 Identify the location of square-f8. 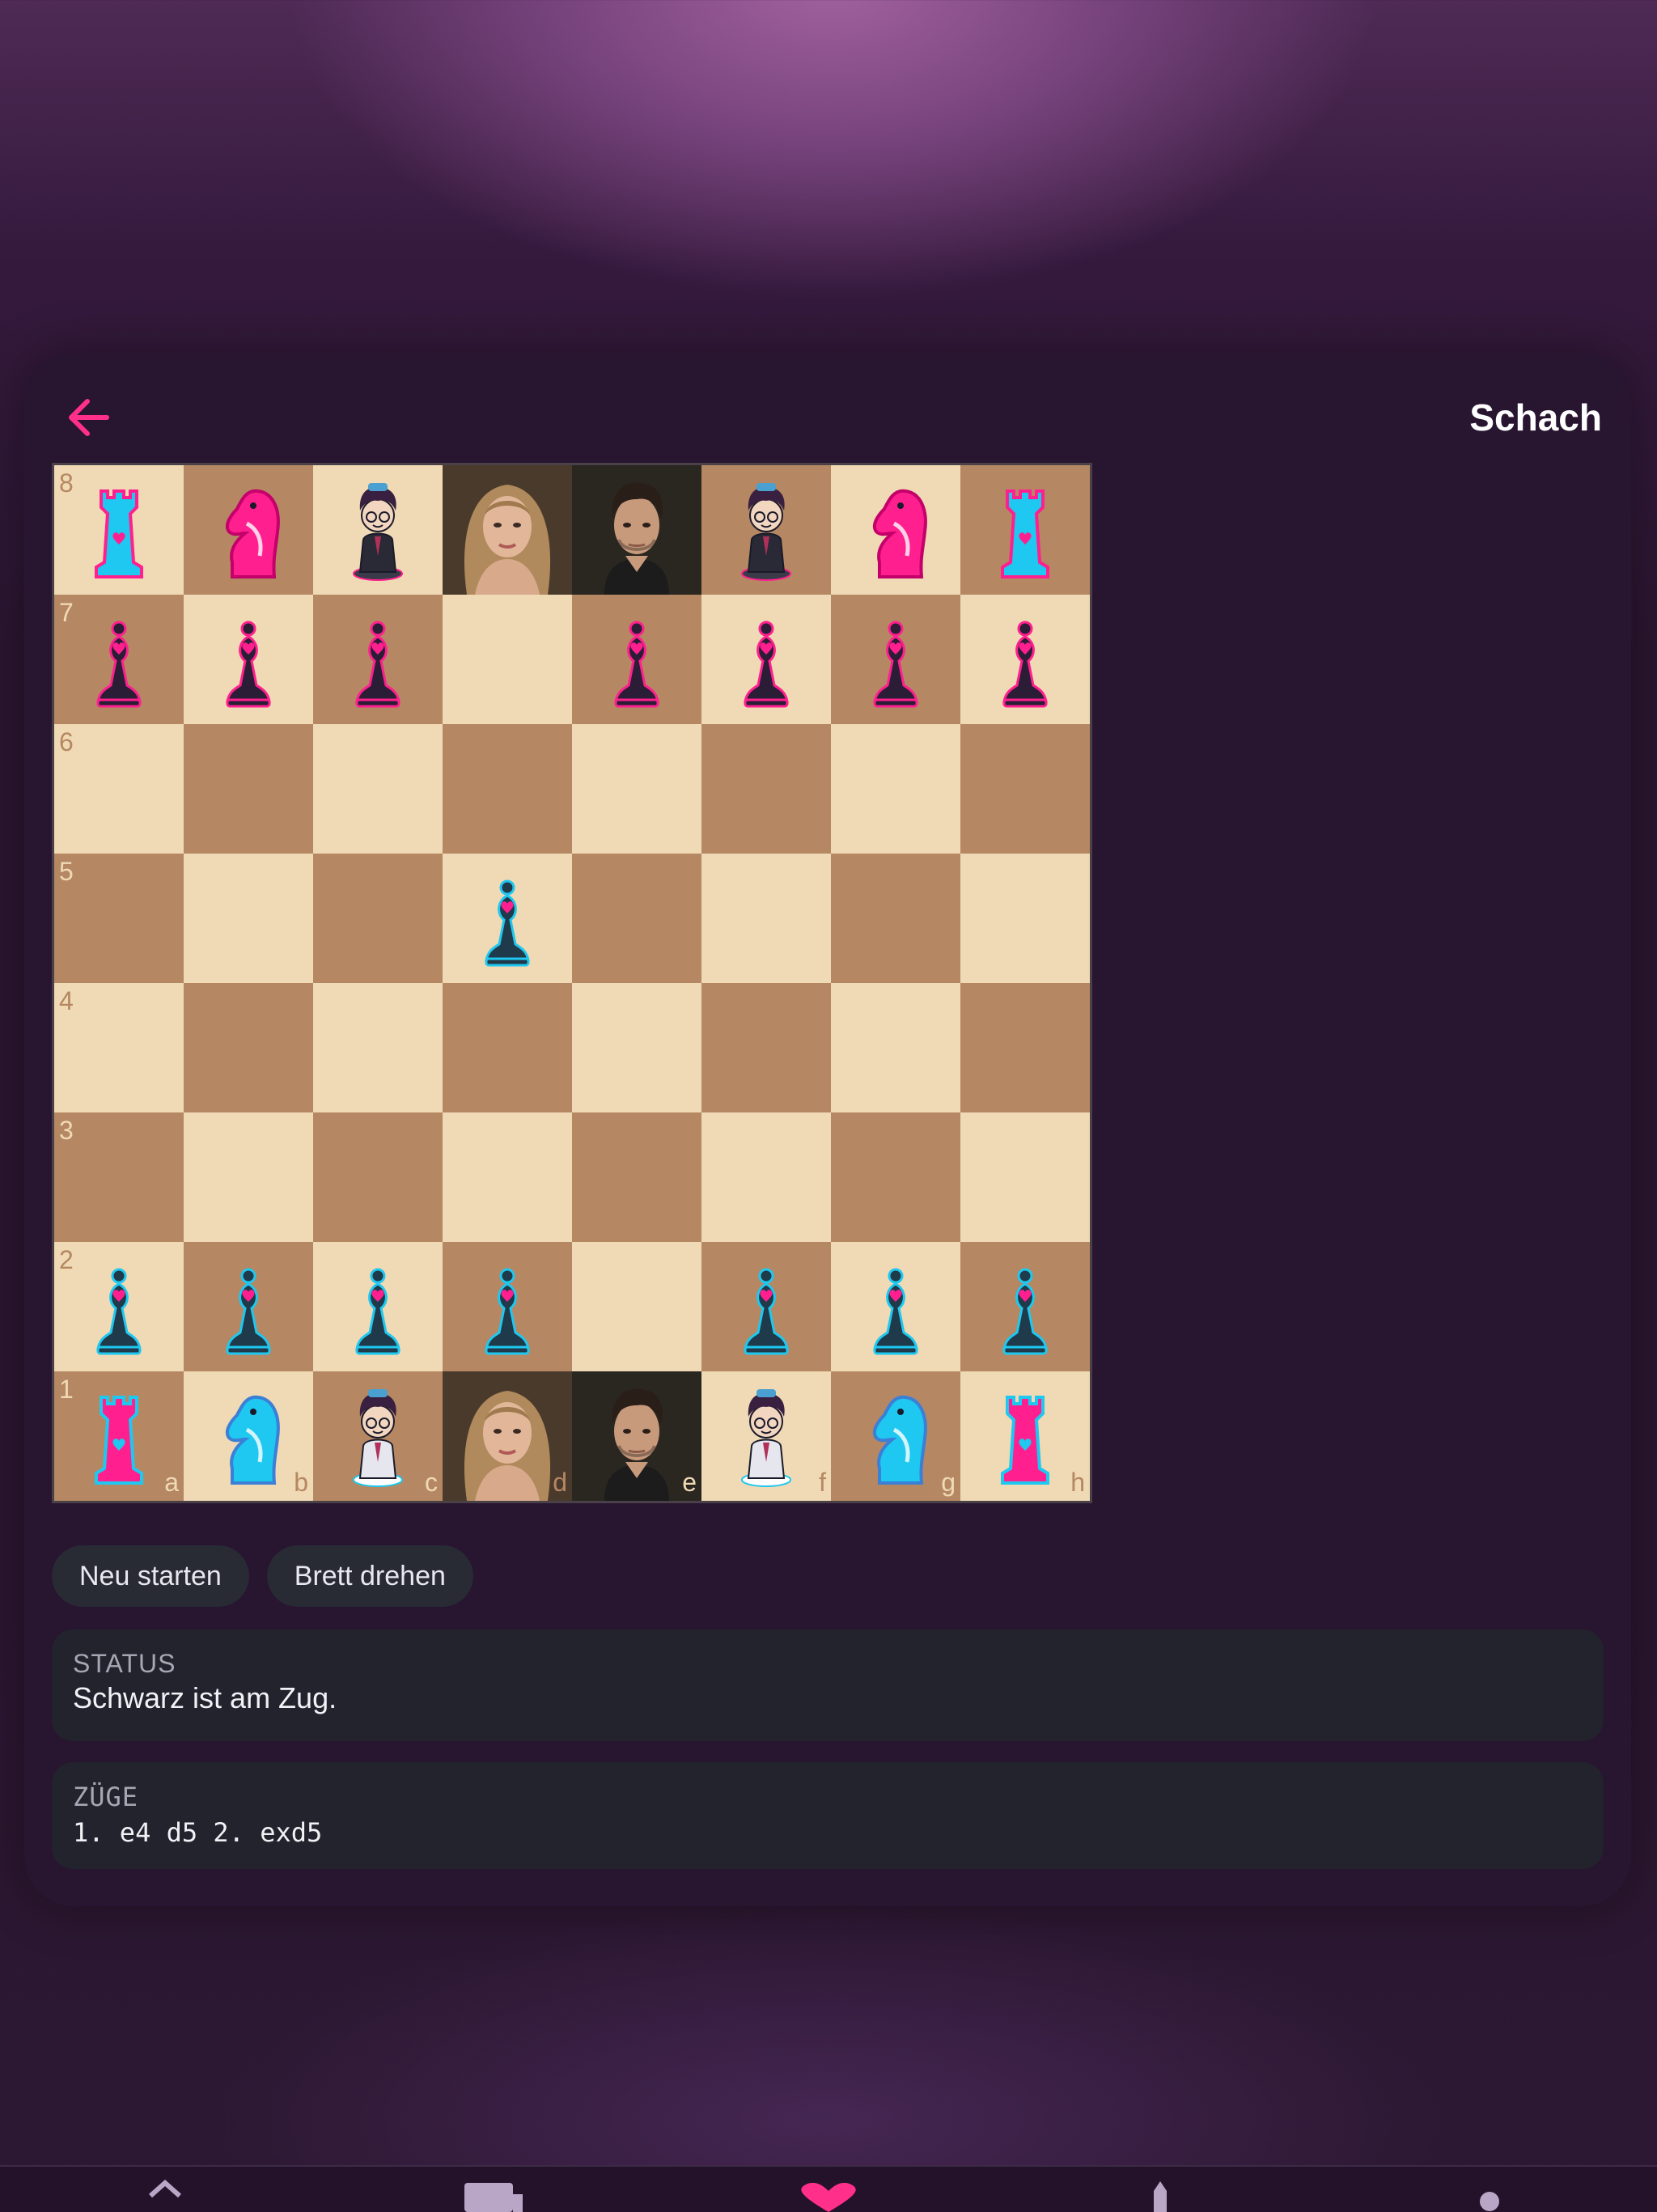
(766, 530).